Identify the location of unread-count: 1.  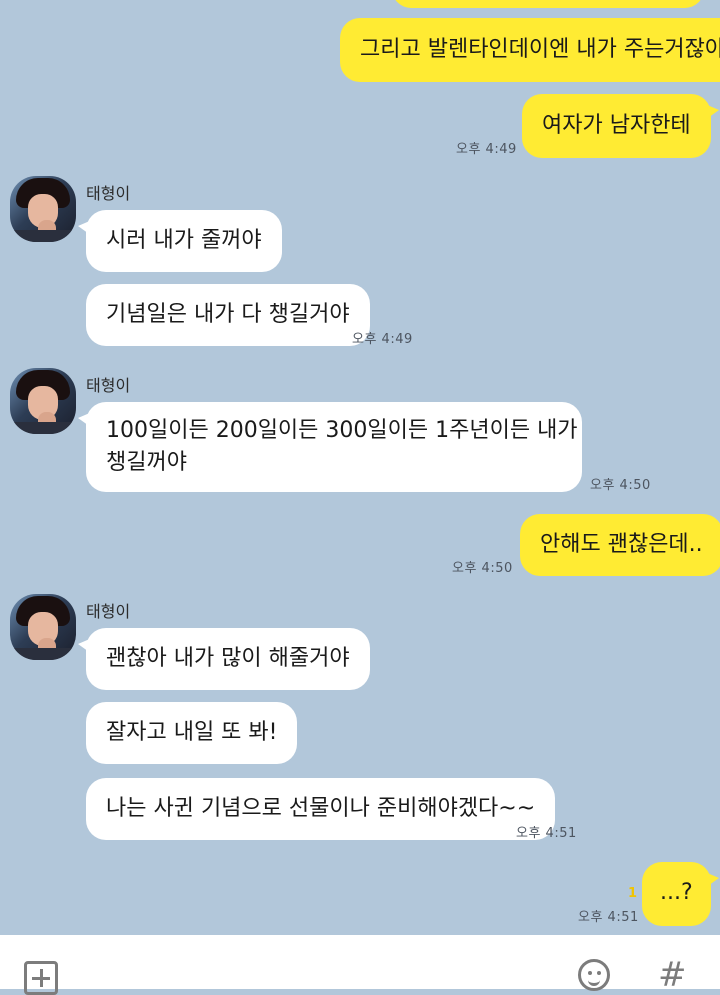
(633, 893).